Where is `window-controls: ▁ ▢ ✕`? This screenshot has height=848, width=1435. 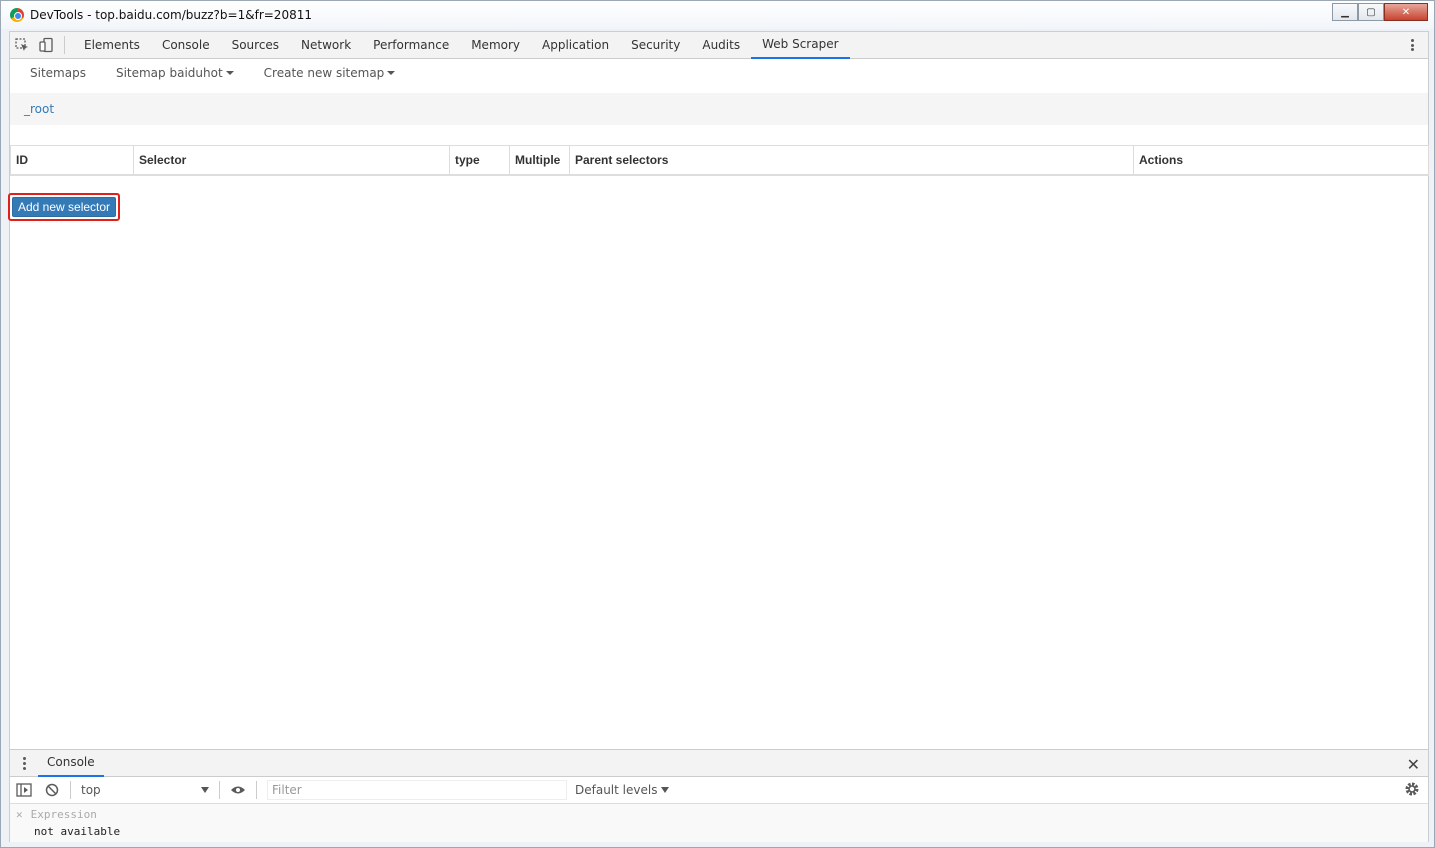
window-controls: ▁ ▢ ✕ is located at coordinates (1380, 12).